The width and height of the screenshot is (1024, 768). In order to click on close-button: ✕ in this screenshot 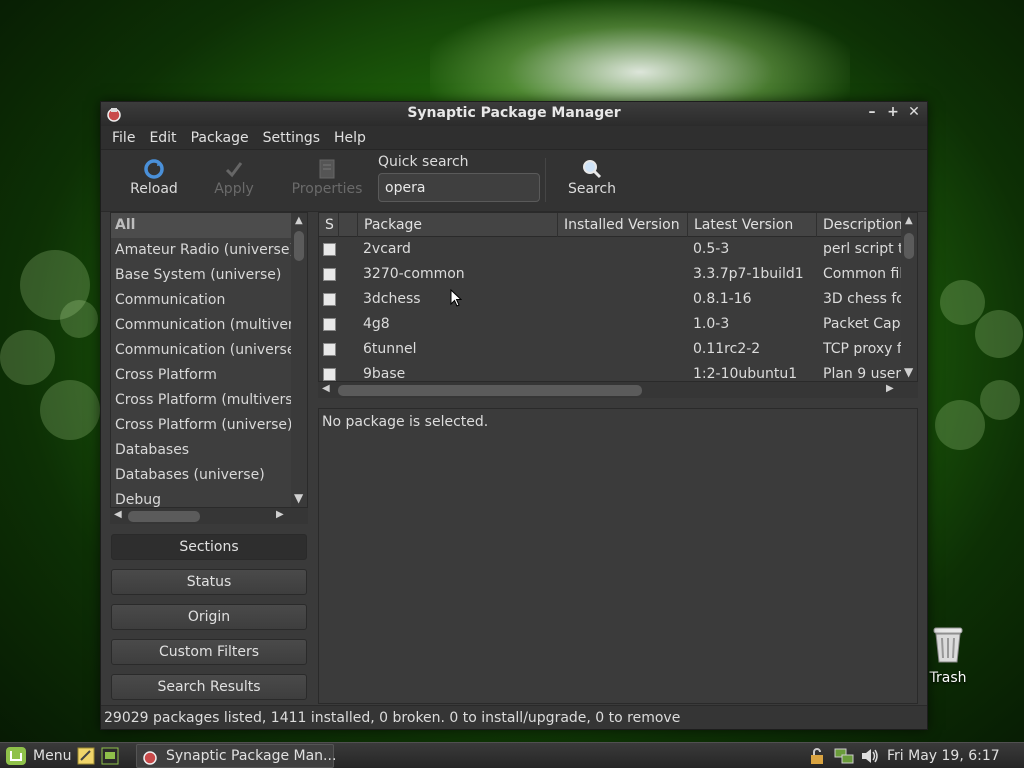, I will do `click(914, 112)`.